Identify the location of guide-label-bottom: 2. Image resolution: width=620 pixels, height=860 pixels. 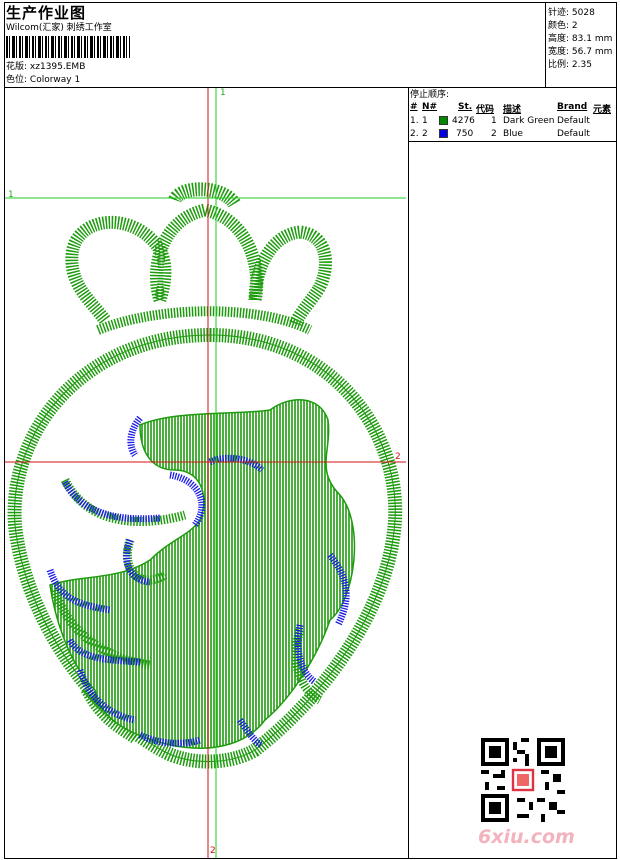
(213, 851).